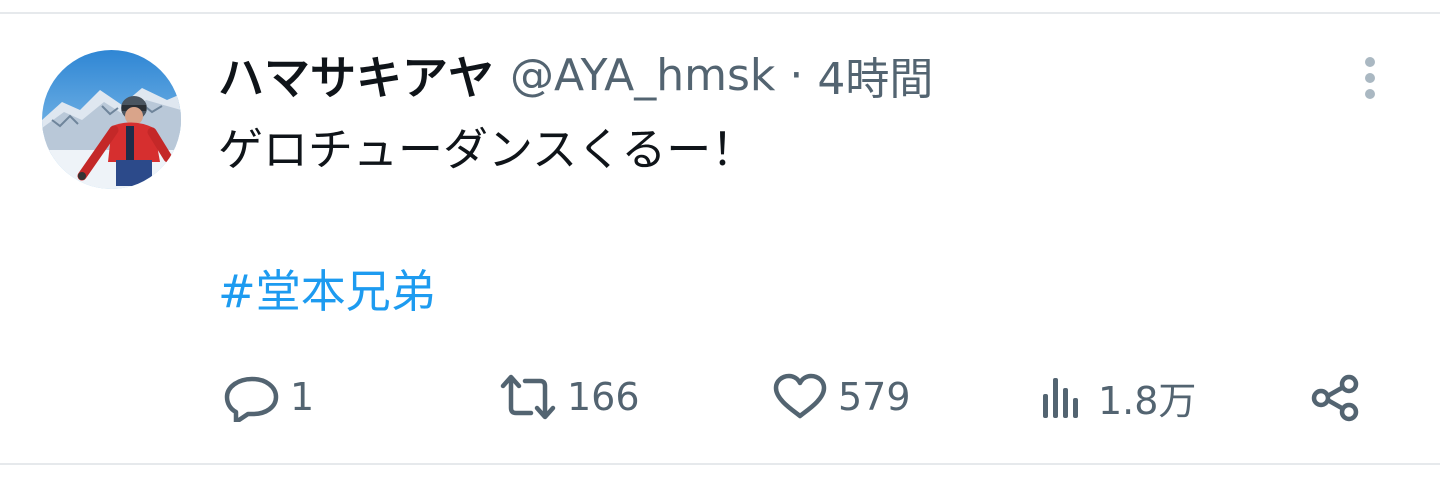  Describe the element at coordinates (720, 13) in the screenshot. I see `divider-top` at that location.